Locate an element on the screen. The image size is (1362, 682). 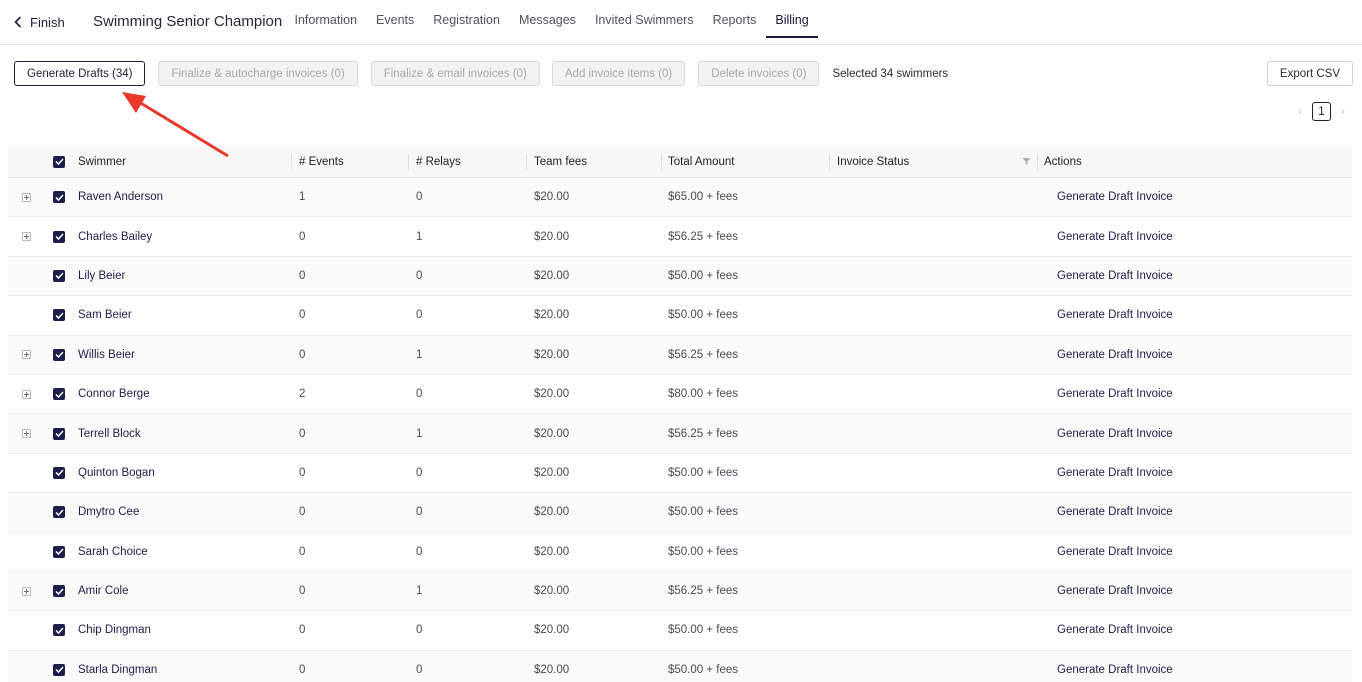
chevron-left-icon: ‹ is located at coordinates (1300, 112).